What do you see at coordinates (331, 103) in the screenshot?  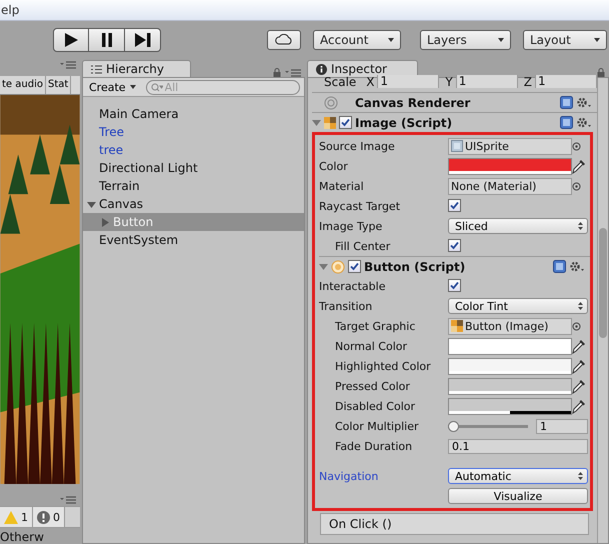 I see `target-icon` at bounding box center [331, 103].